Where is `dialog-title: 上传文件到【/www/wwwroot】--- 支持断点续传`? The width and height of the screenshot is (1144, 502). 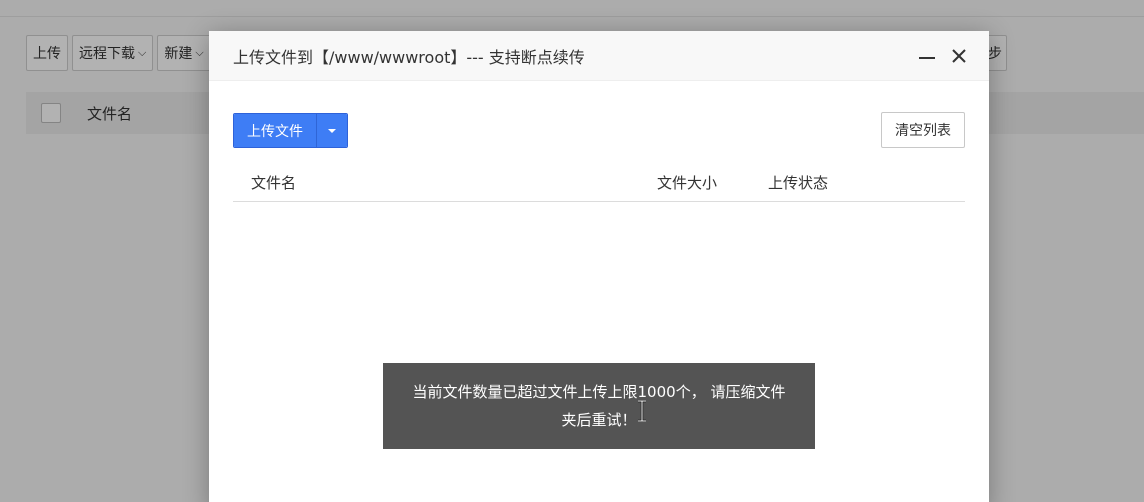 dialog-title: 上传文件到【/www/wwwroot】--- 支持断点续传 is located at coordinates (409, 57).